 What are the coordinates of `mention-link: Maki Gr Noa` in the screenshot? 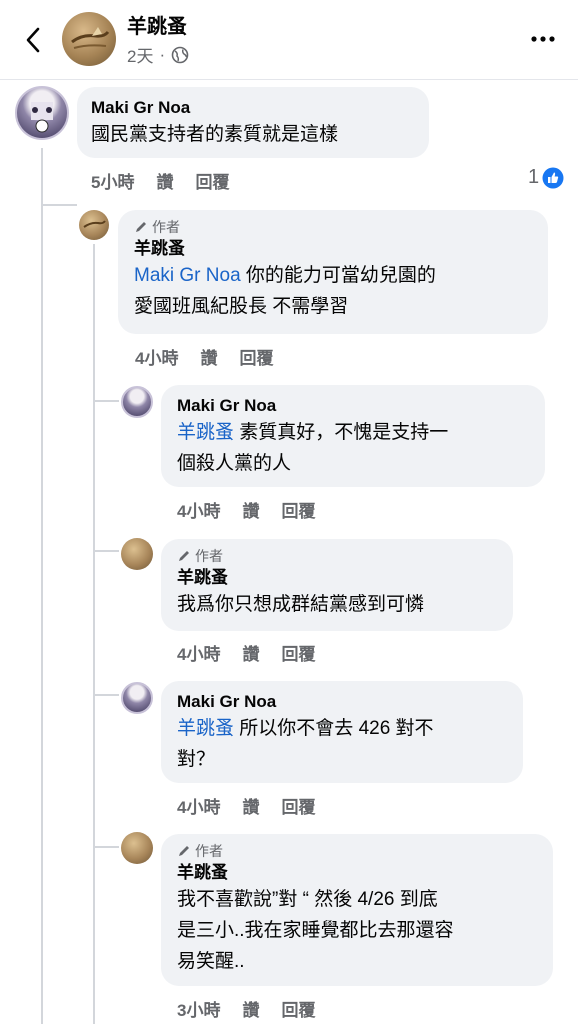 It's located at (187, 275).